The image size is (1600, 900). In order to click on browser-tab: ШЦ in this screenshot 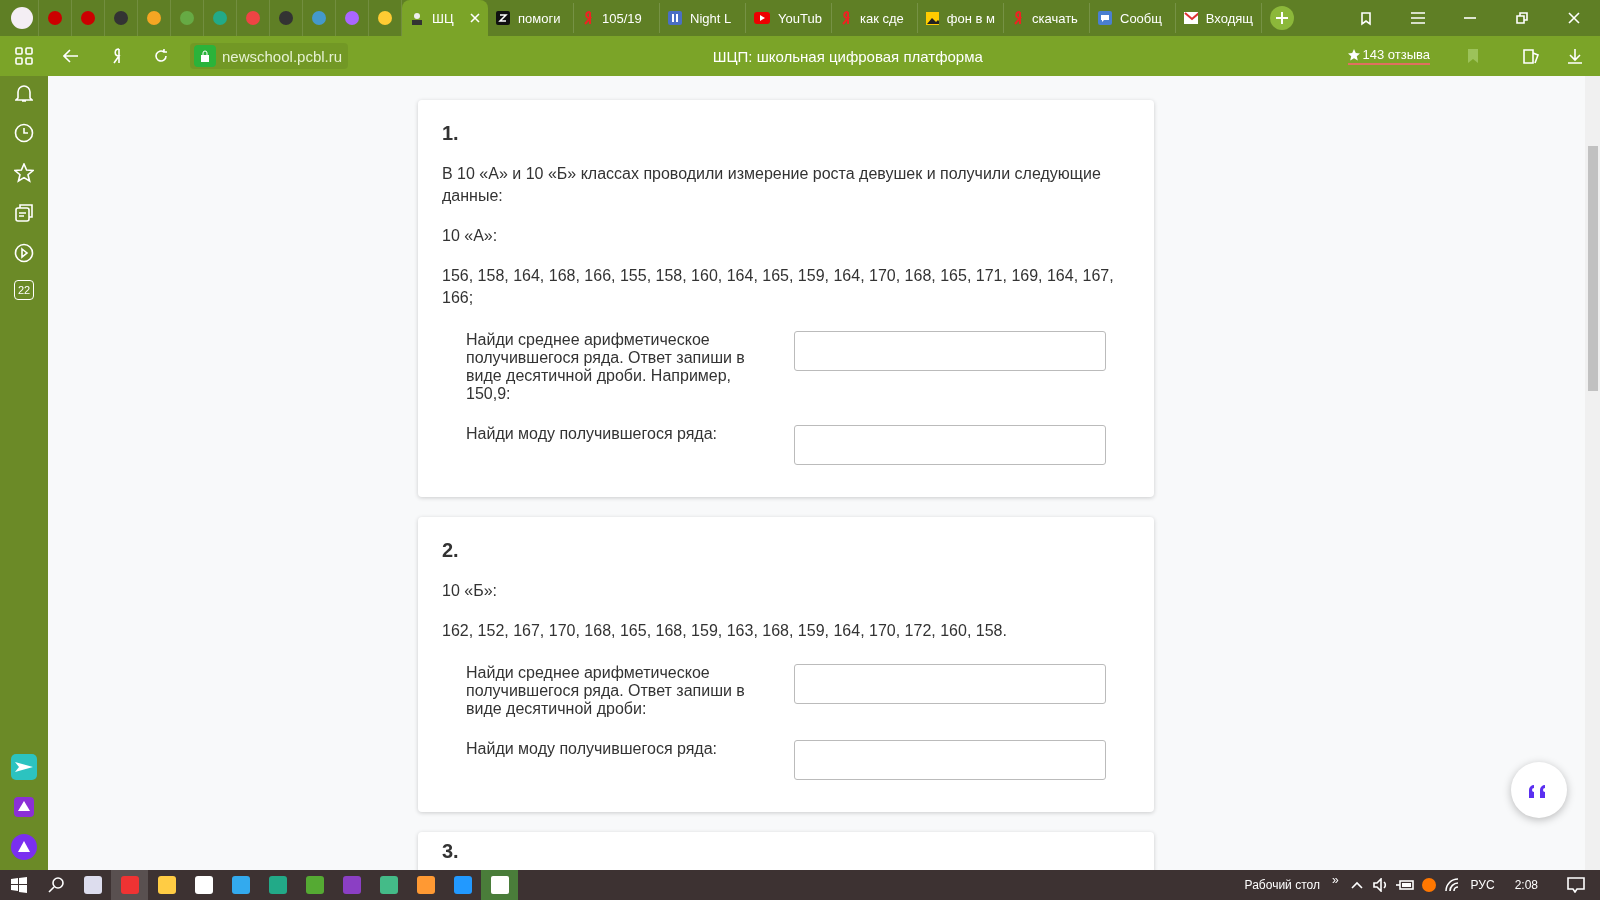, I will do `click(445, 18)`.